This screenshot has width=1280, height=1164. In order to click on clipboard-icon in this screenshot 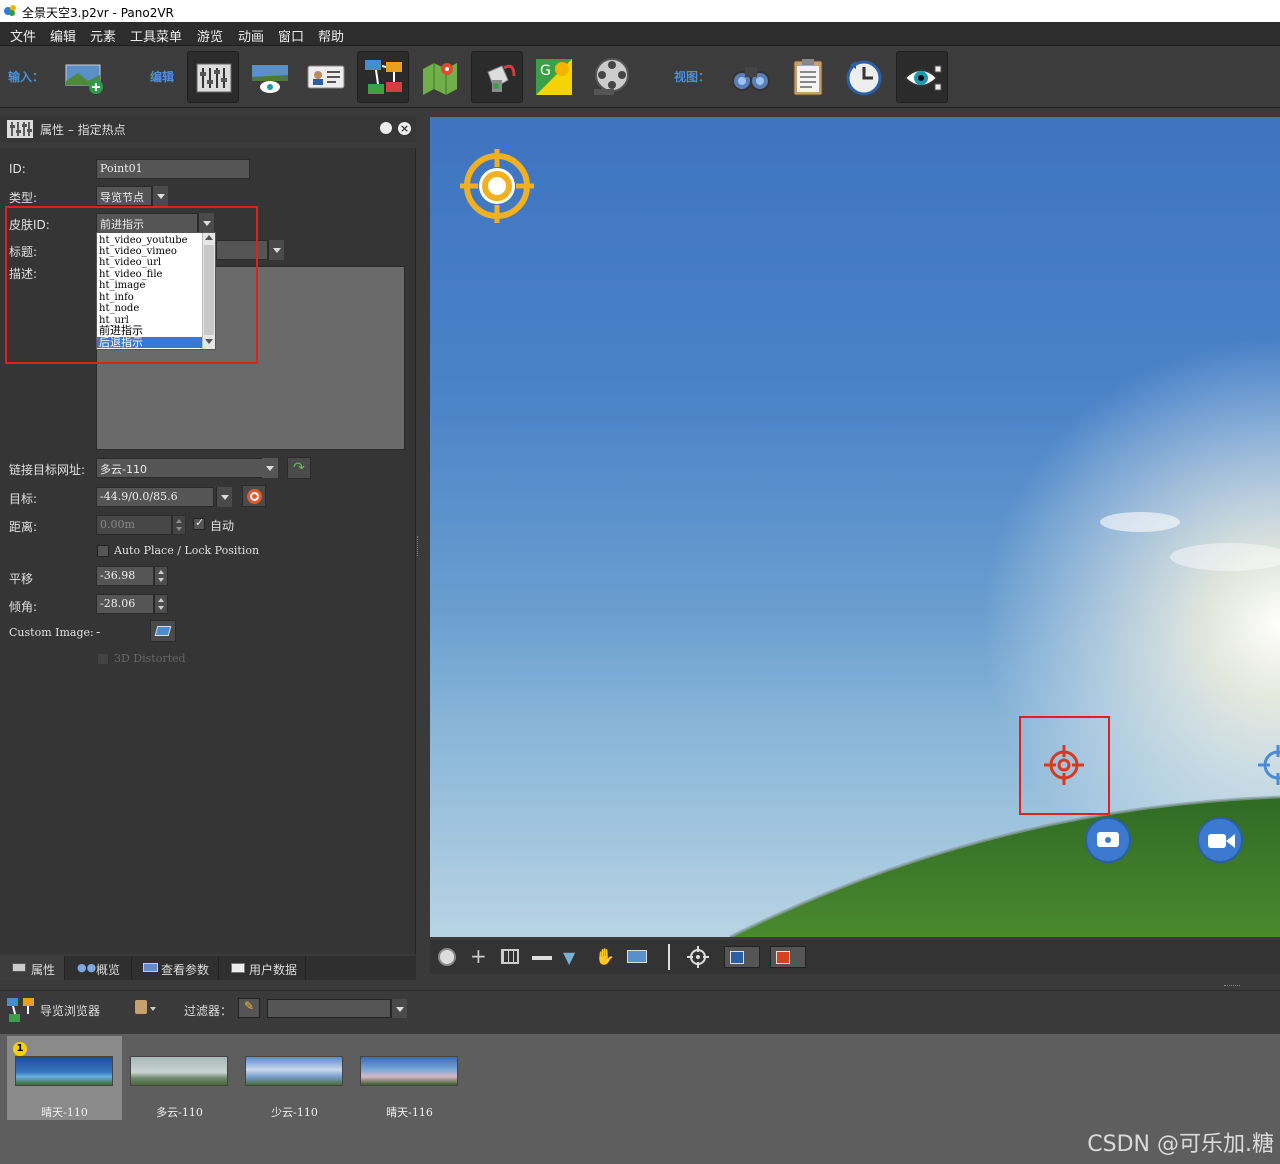, I will do `click(808, 77)`.